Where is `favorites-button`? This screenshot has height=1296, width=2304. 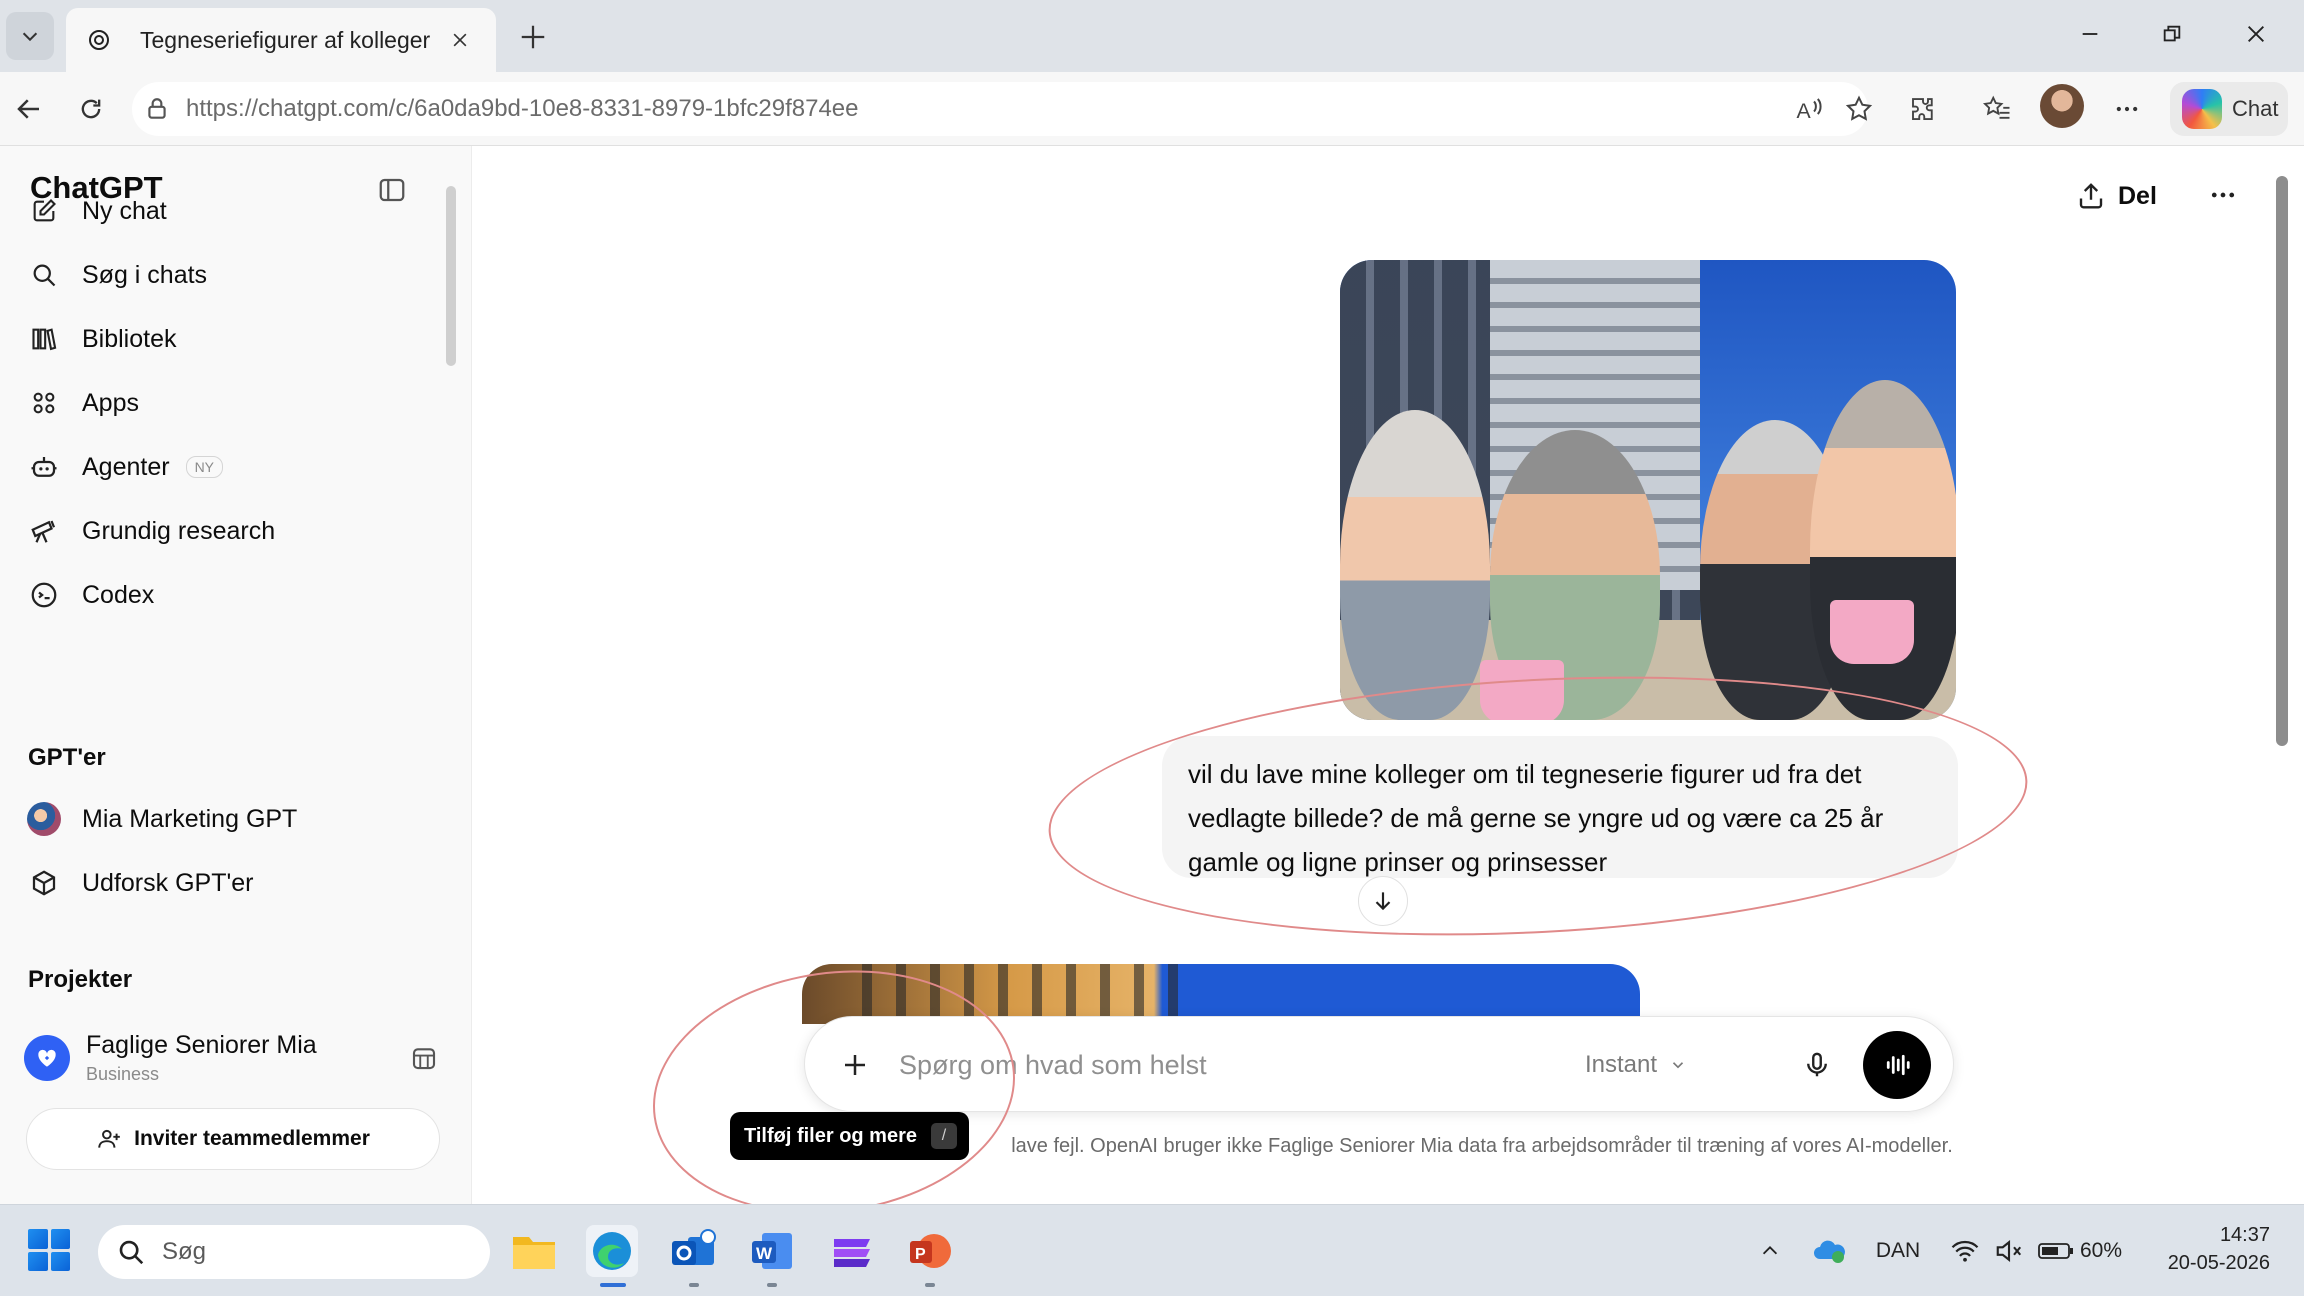
favorites-button is located at coordinates (1997, 109).